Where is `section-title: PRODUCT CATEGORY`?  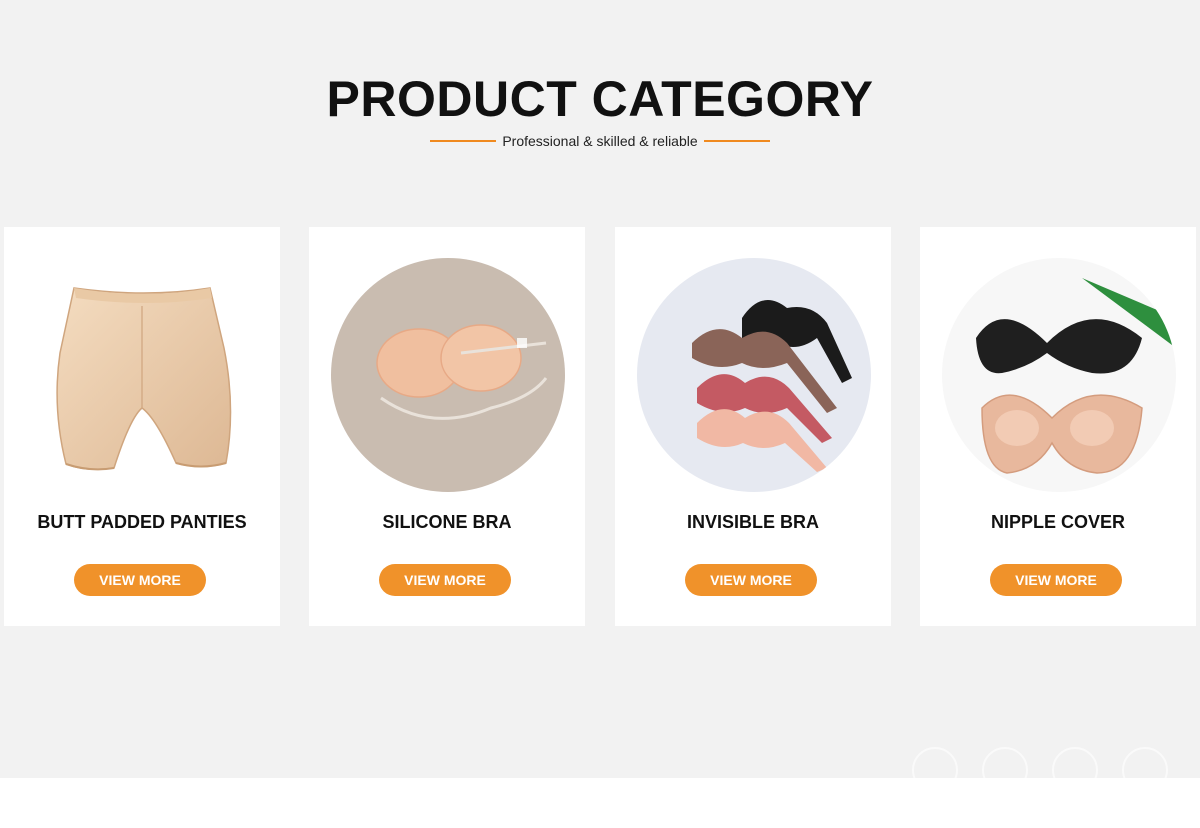 section-title: PRODUCT CATEGORY is located at coordinates (600, 99).